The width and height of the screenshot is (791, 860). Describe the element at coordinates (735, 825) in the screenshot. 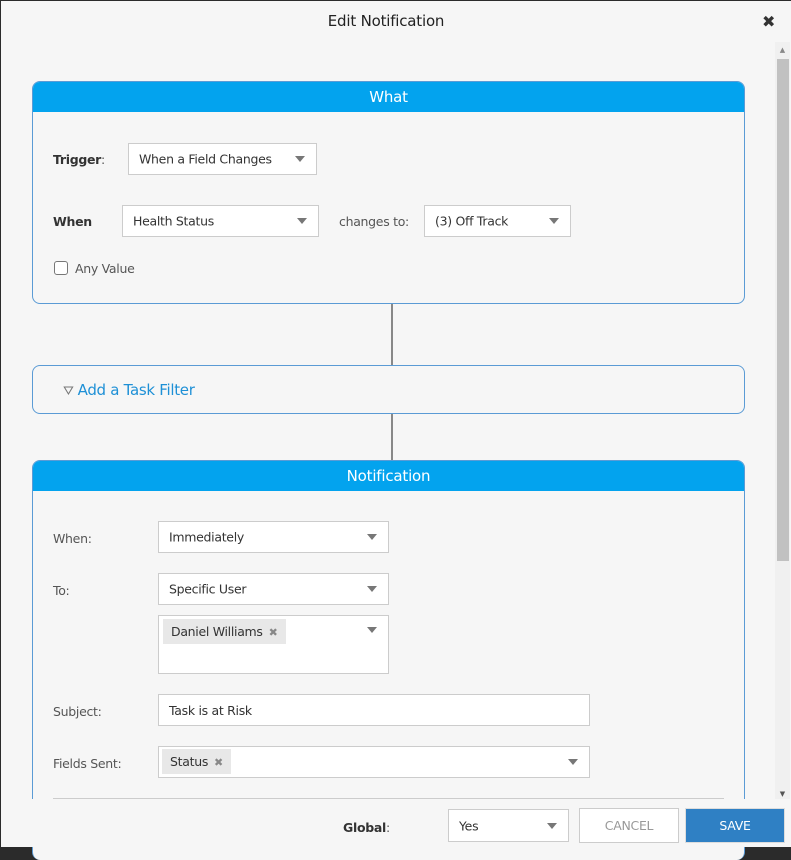

I see `save-button: SAVE` at that location.